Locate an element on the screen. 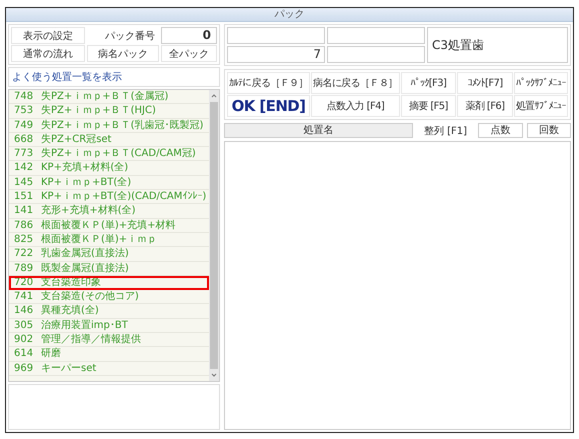  function-button: ｶﾙﾃに戻る［Ｆ９］ is located at coordinates (268, 83).